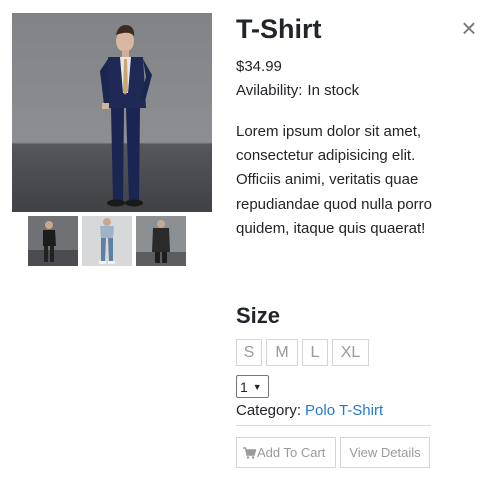 This screenshot has height=478, width=491. Describe the element at coordinates (259, 66) in the screenshot. I see `product-price: $34.99` at that location.